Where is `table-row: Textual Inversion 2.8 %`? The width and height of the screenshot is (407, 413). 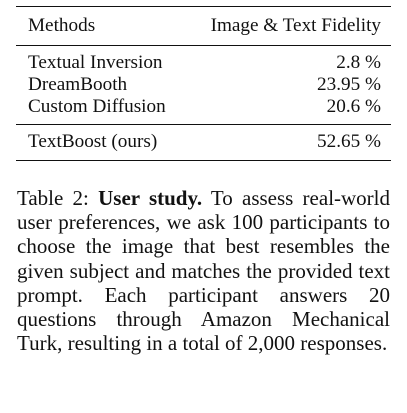 table-row: Textual Inversion 2.8 % is located at coordinates (203, 59).